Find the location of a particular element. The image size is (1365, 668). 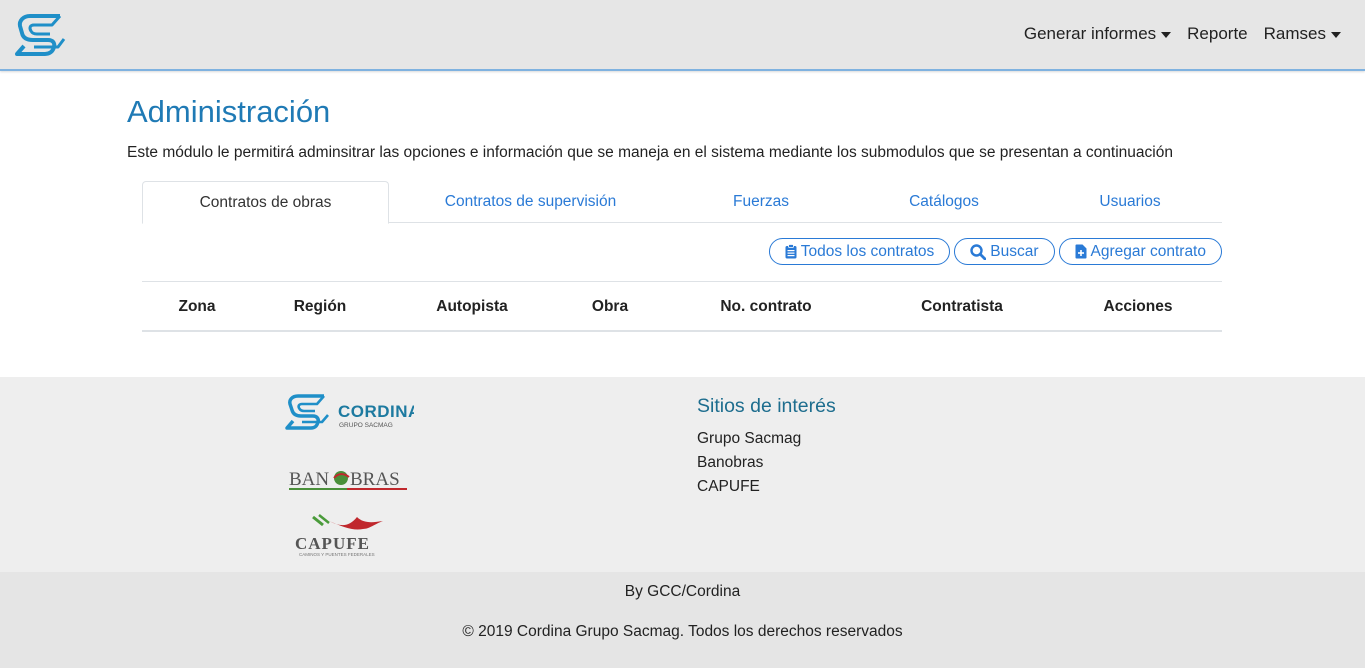

agregar-contrato-label: Agregar contrato is located at coordinates (1148, 251).